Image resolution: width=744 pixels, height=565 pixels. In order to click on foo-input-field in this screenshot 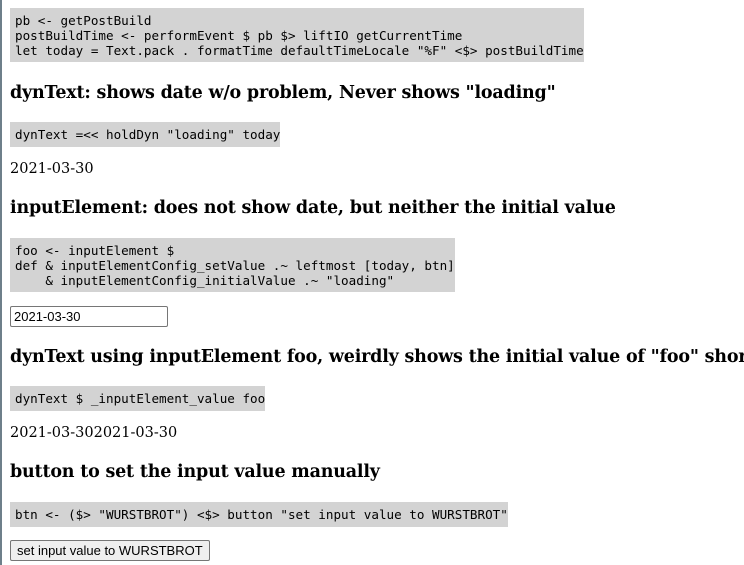, I will do `click(89, 316)`.